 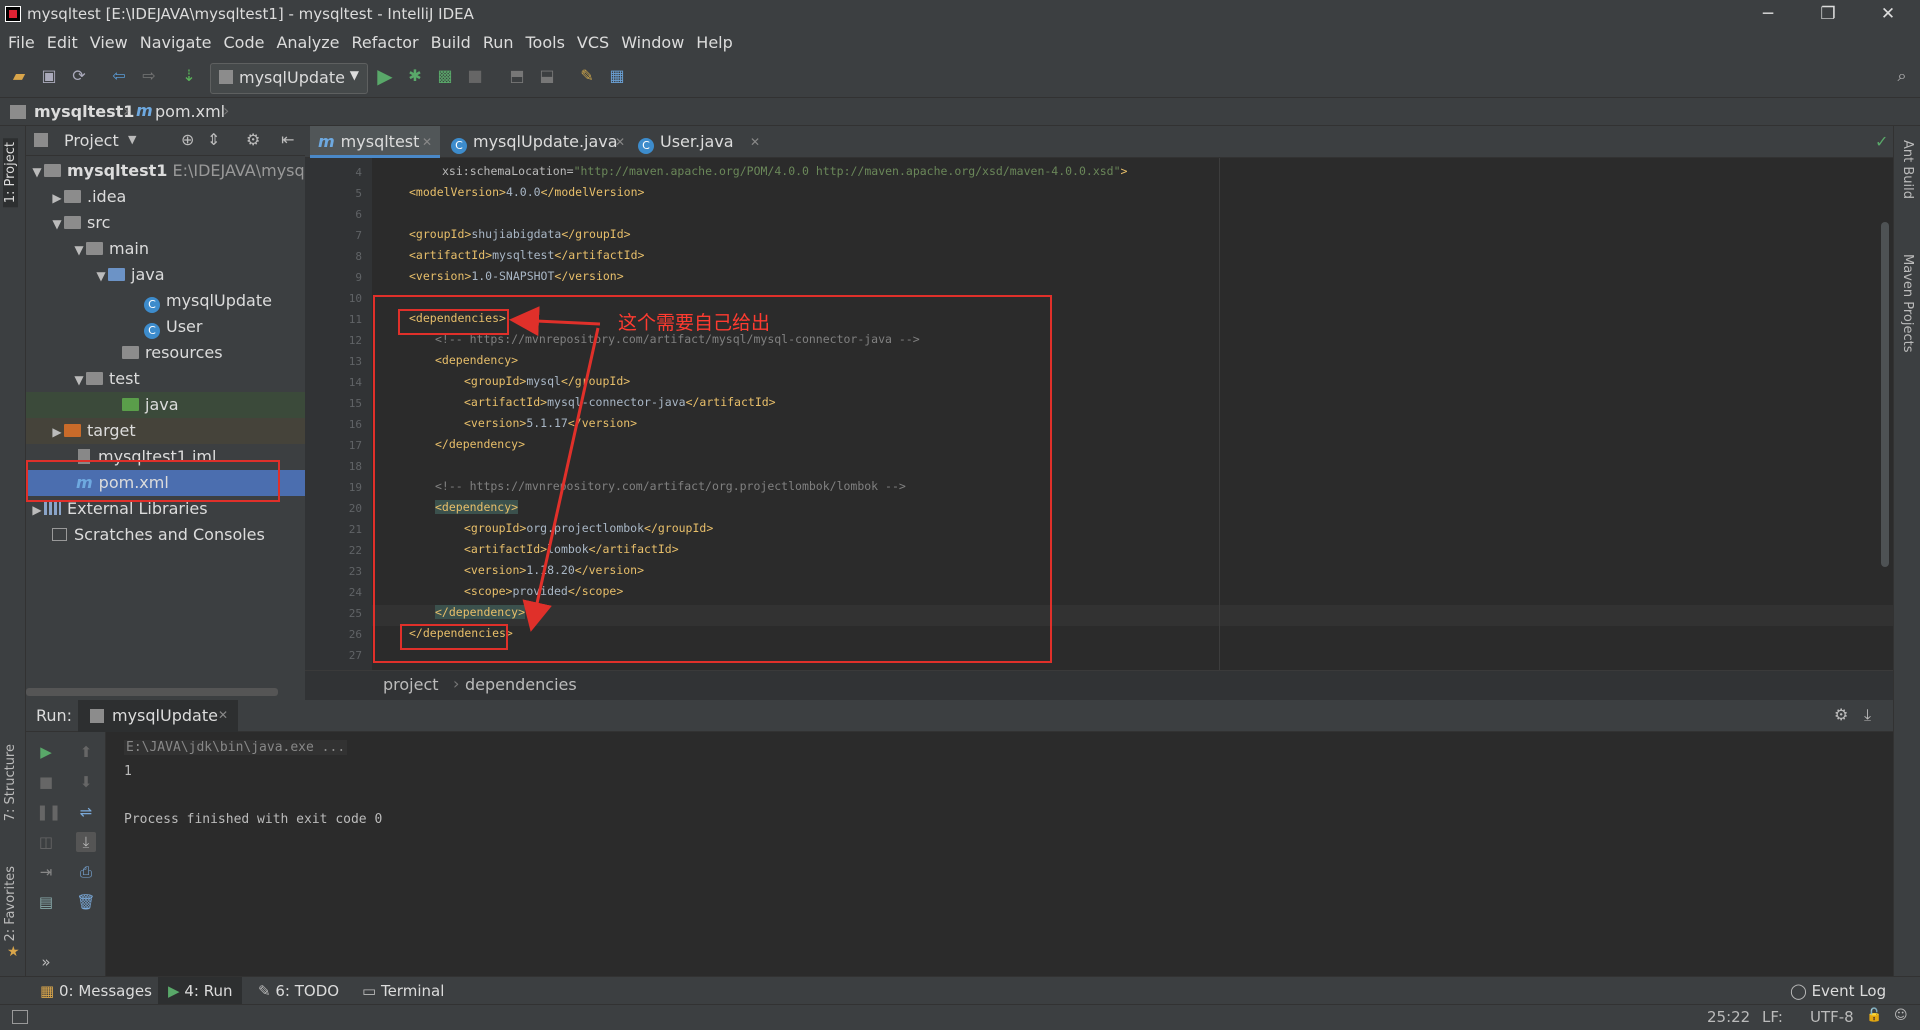 I want to click on down-arrow-icon: ⬇, so click(x=86, y=782).